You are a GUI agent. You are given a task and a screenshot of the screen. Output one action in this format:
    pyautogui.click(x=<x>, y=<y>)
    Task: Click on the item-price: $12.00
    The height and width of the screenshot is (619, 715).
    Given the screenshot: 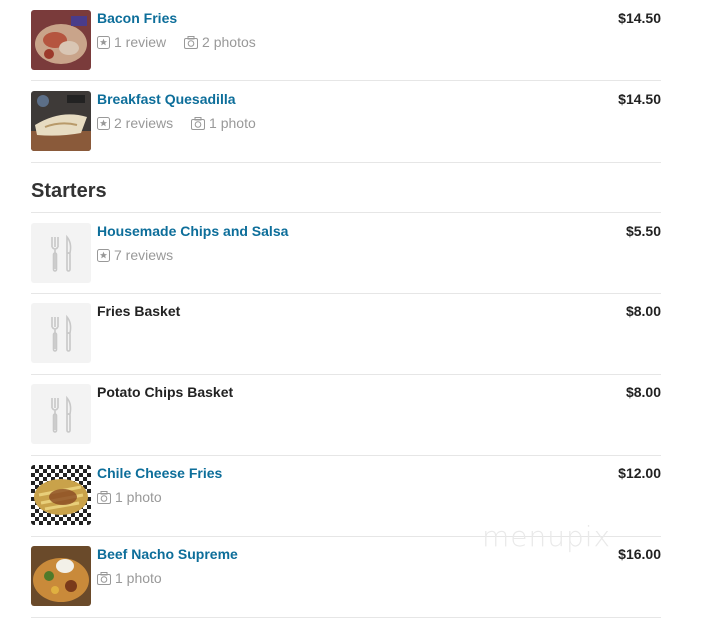 What is the action you would take?
    pyautogui.click(x=639, y=473)
    